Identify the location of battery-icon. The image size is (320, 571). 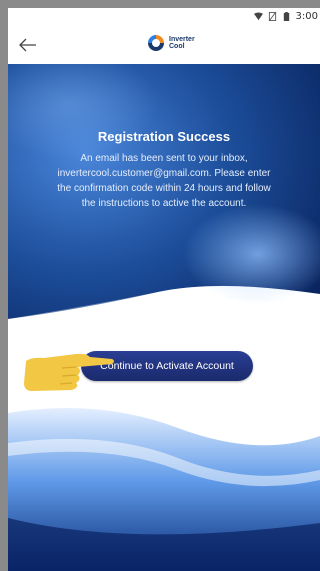
(286, 16).